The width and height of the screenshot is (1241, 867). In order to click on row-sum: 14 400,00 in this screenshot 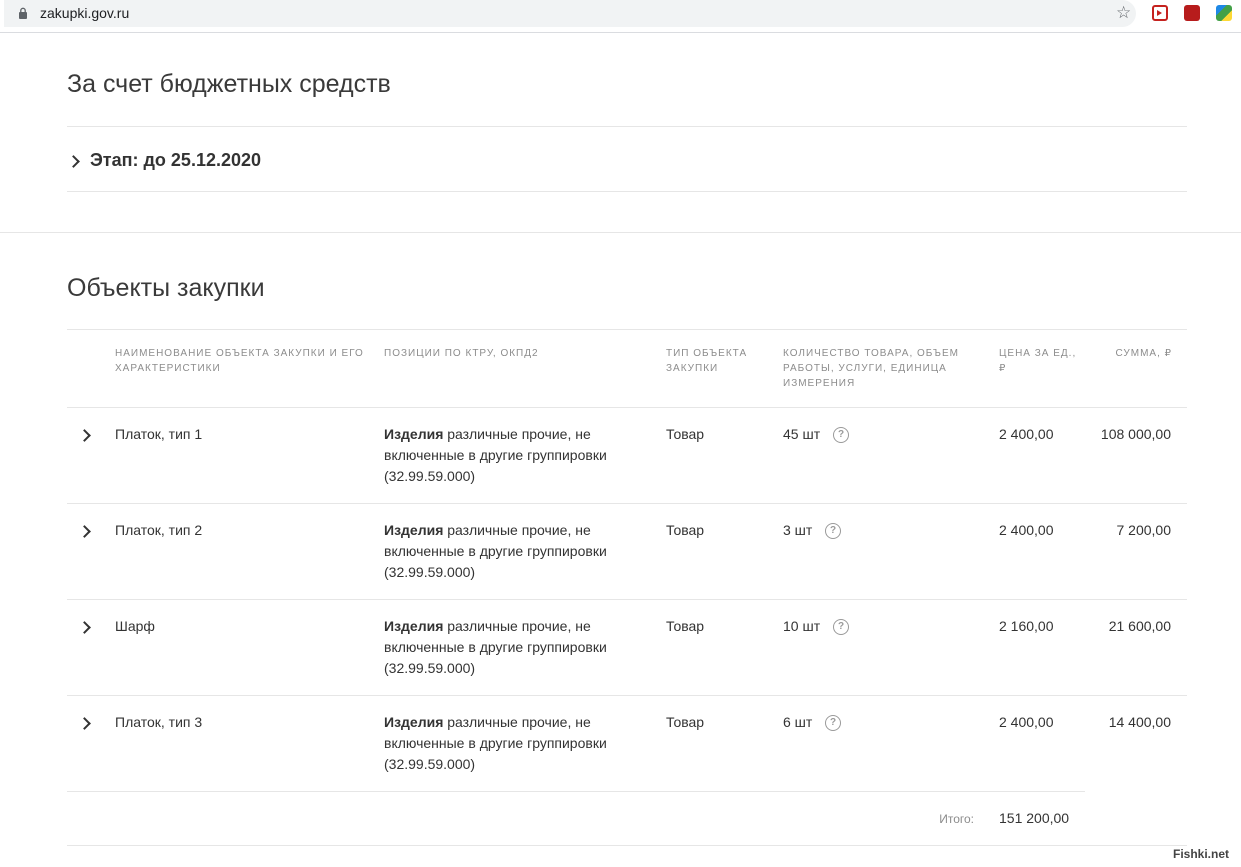, I will do `click(1139, 722)`.